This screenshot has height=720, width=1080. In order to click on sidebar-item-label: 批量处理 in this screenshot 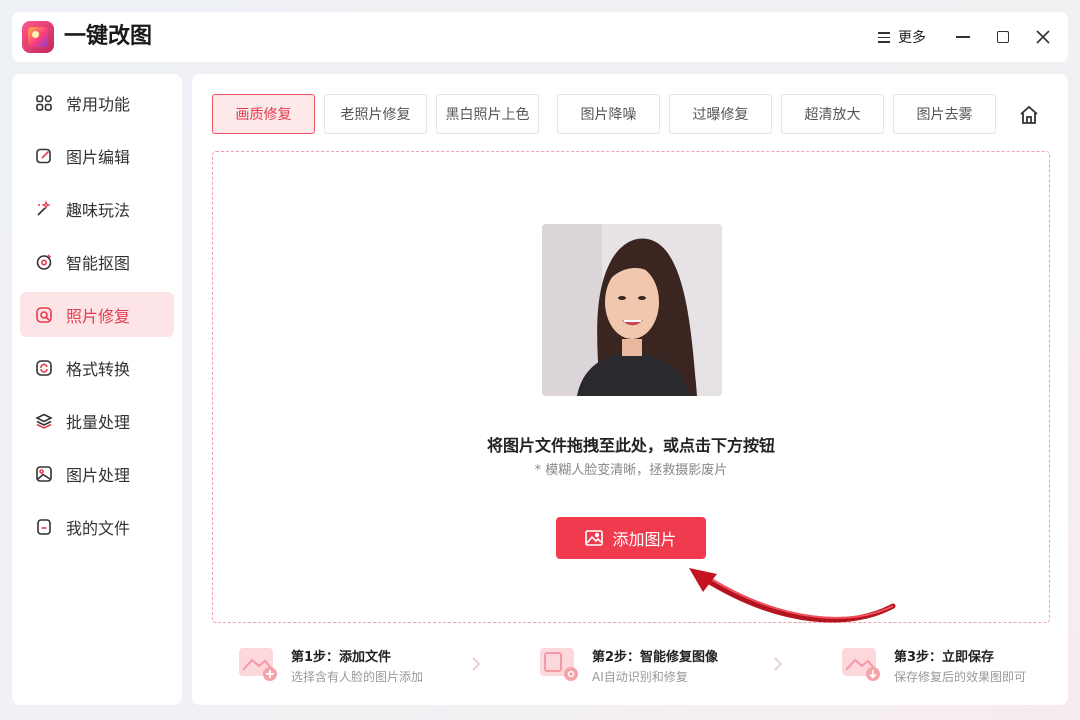, I will do `click(98, 422)`.